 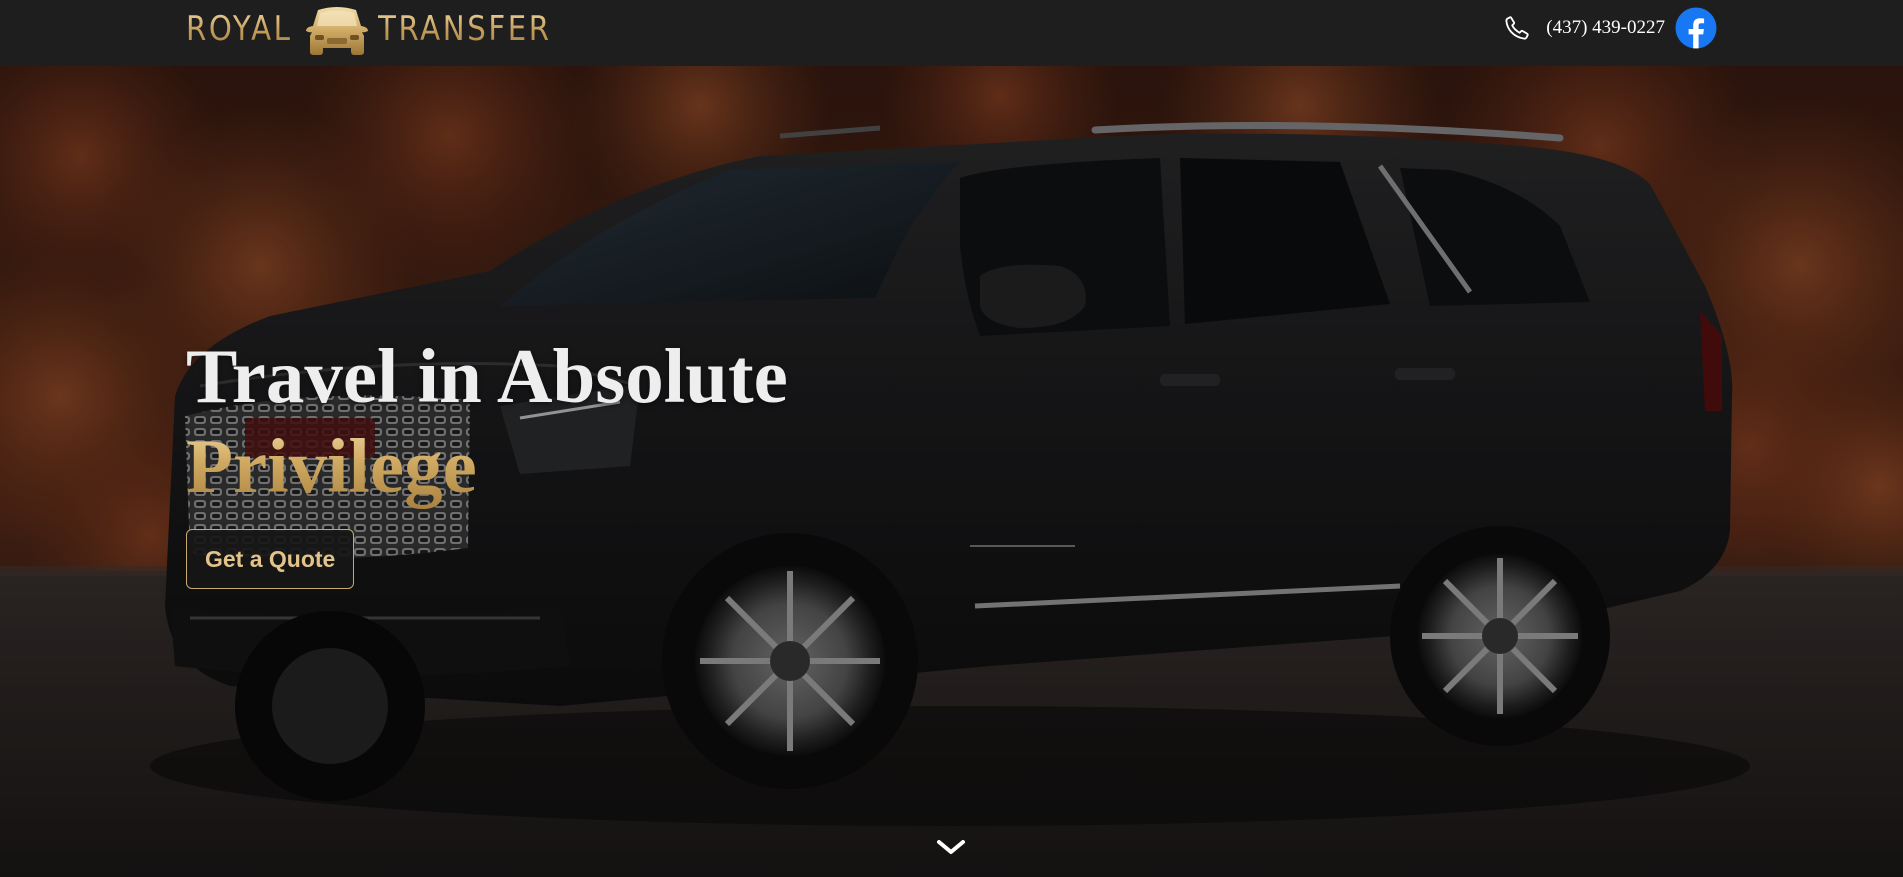 I want to click on brand-logo: ROYAL TRANSFER, so click(x=383, y=29).